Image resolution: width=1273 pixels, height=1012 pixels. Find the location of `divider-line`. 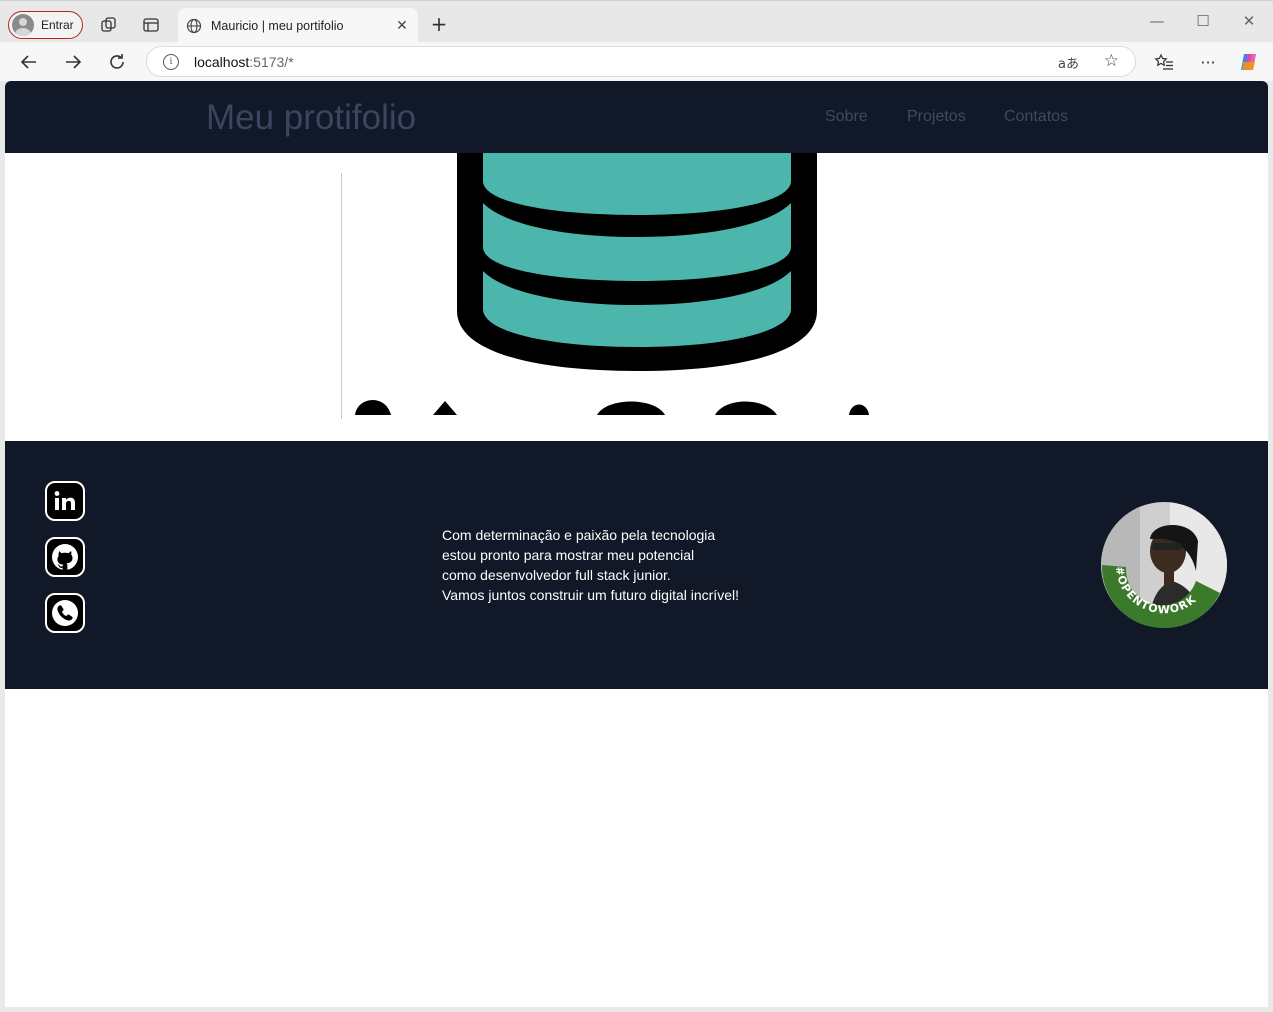

divider-line is located at coordinates (341, 296).